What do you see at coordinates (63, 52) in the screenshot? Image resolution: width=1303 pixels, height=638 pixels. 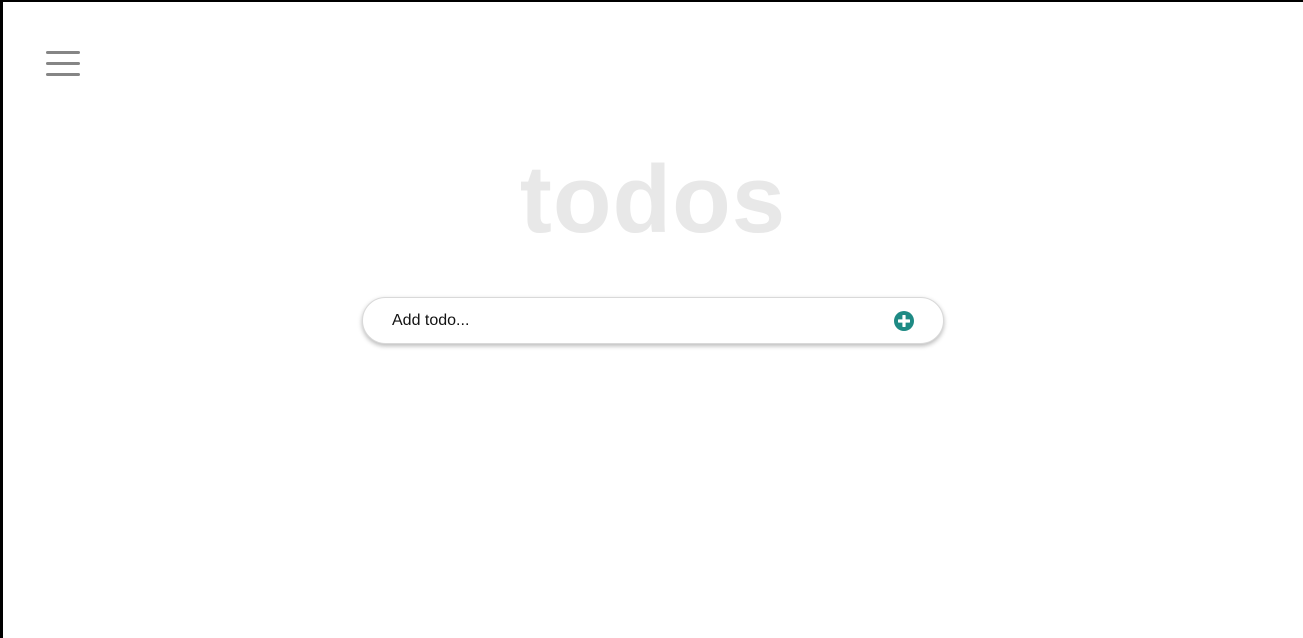 I see `menu-bar-top` at bounding box center [63, 52].